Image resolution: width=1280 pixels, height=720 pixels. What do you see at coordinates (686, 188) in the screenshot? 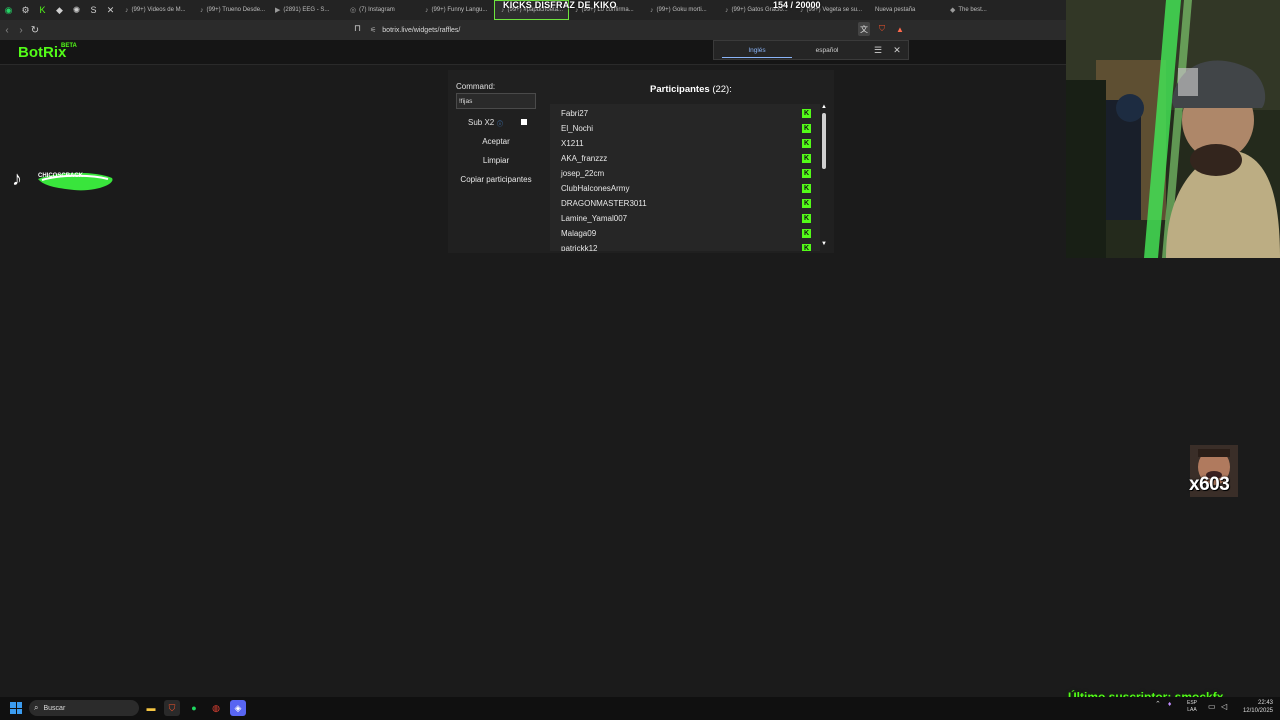
I see `participant-row: ClubHalconesArmy K` at bounding box center [686, 188].